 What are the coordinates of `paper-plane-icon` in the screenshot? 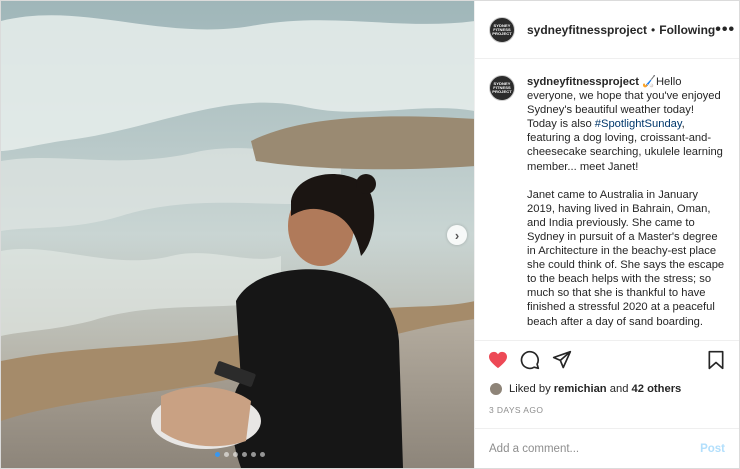 It's located at (562, 360).